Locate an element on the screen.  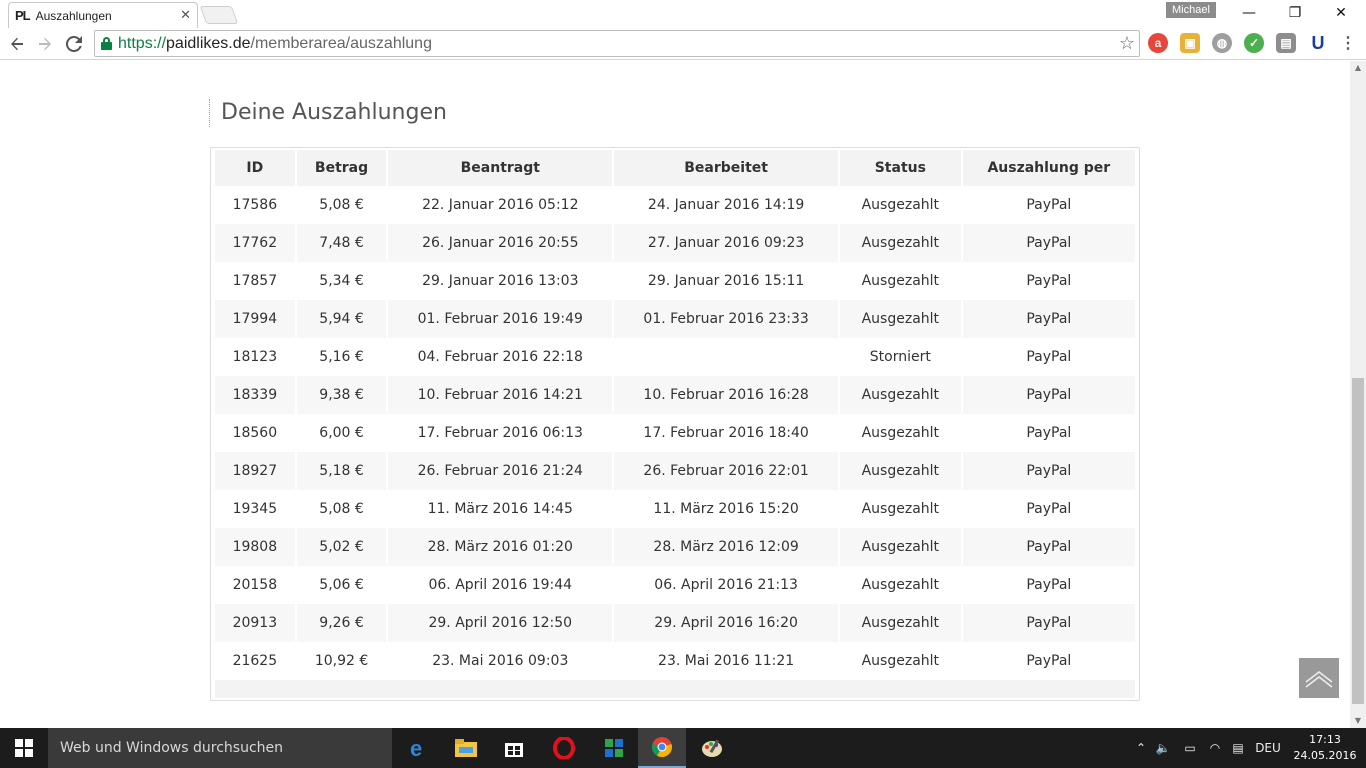
profile-button: Michael is located at coordinates (1191, 10).